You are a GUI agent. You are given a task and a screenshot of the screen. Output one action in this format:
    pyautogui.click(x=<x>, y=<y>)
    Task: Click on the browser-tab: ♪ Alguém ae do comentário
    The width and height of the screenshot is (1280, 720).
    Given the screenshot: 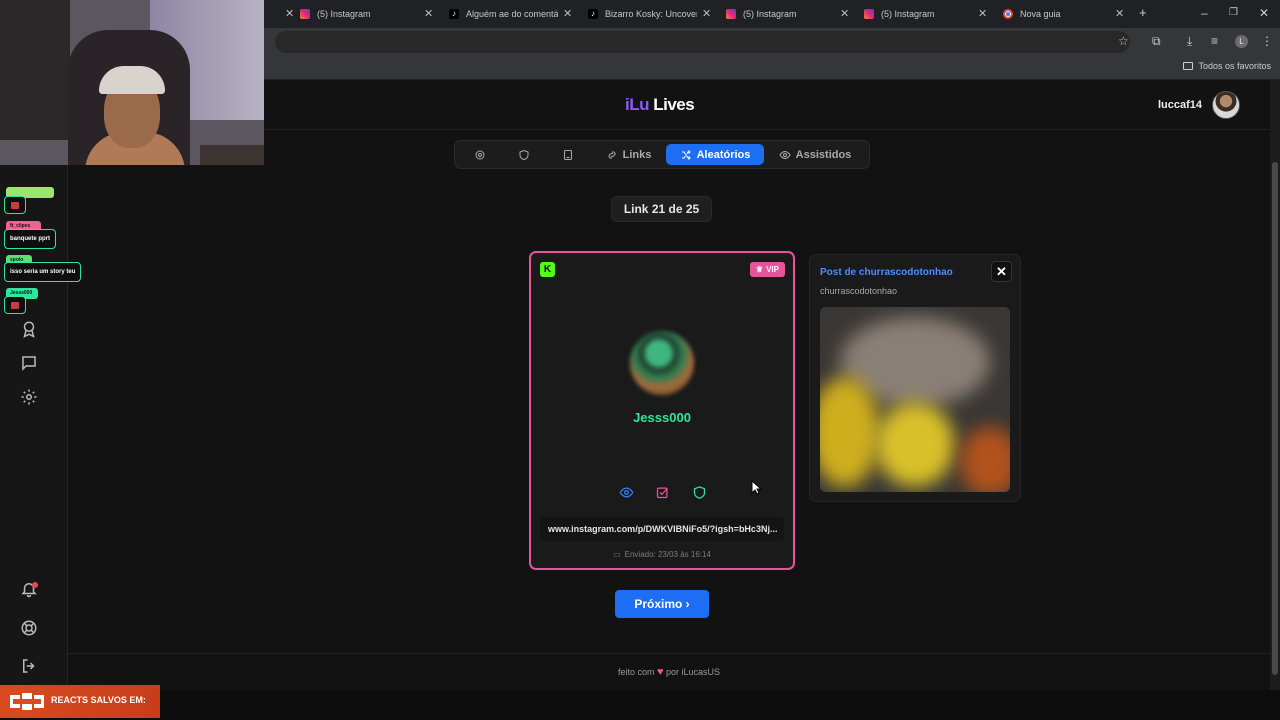 What is the action you would take?
    pyautogui.click(x=512, y=14)
    